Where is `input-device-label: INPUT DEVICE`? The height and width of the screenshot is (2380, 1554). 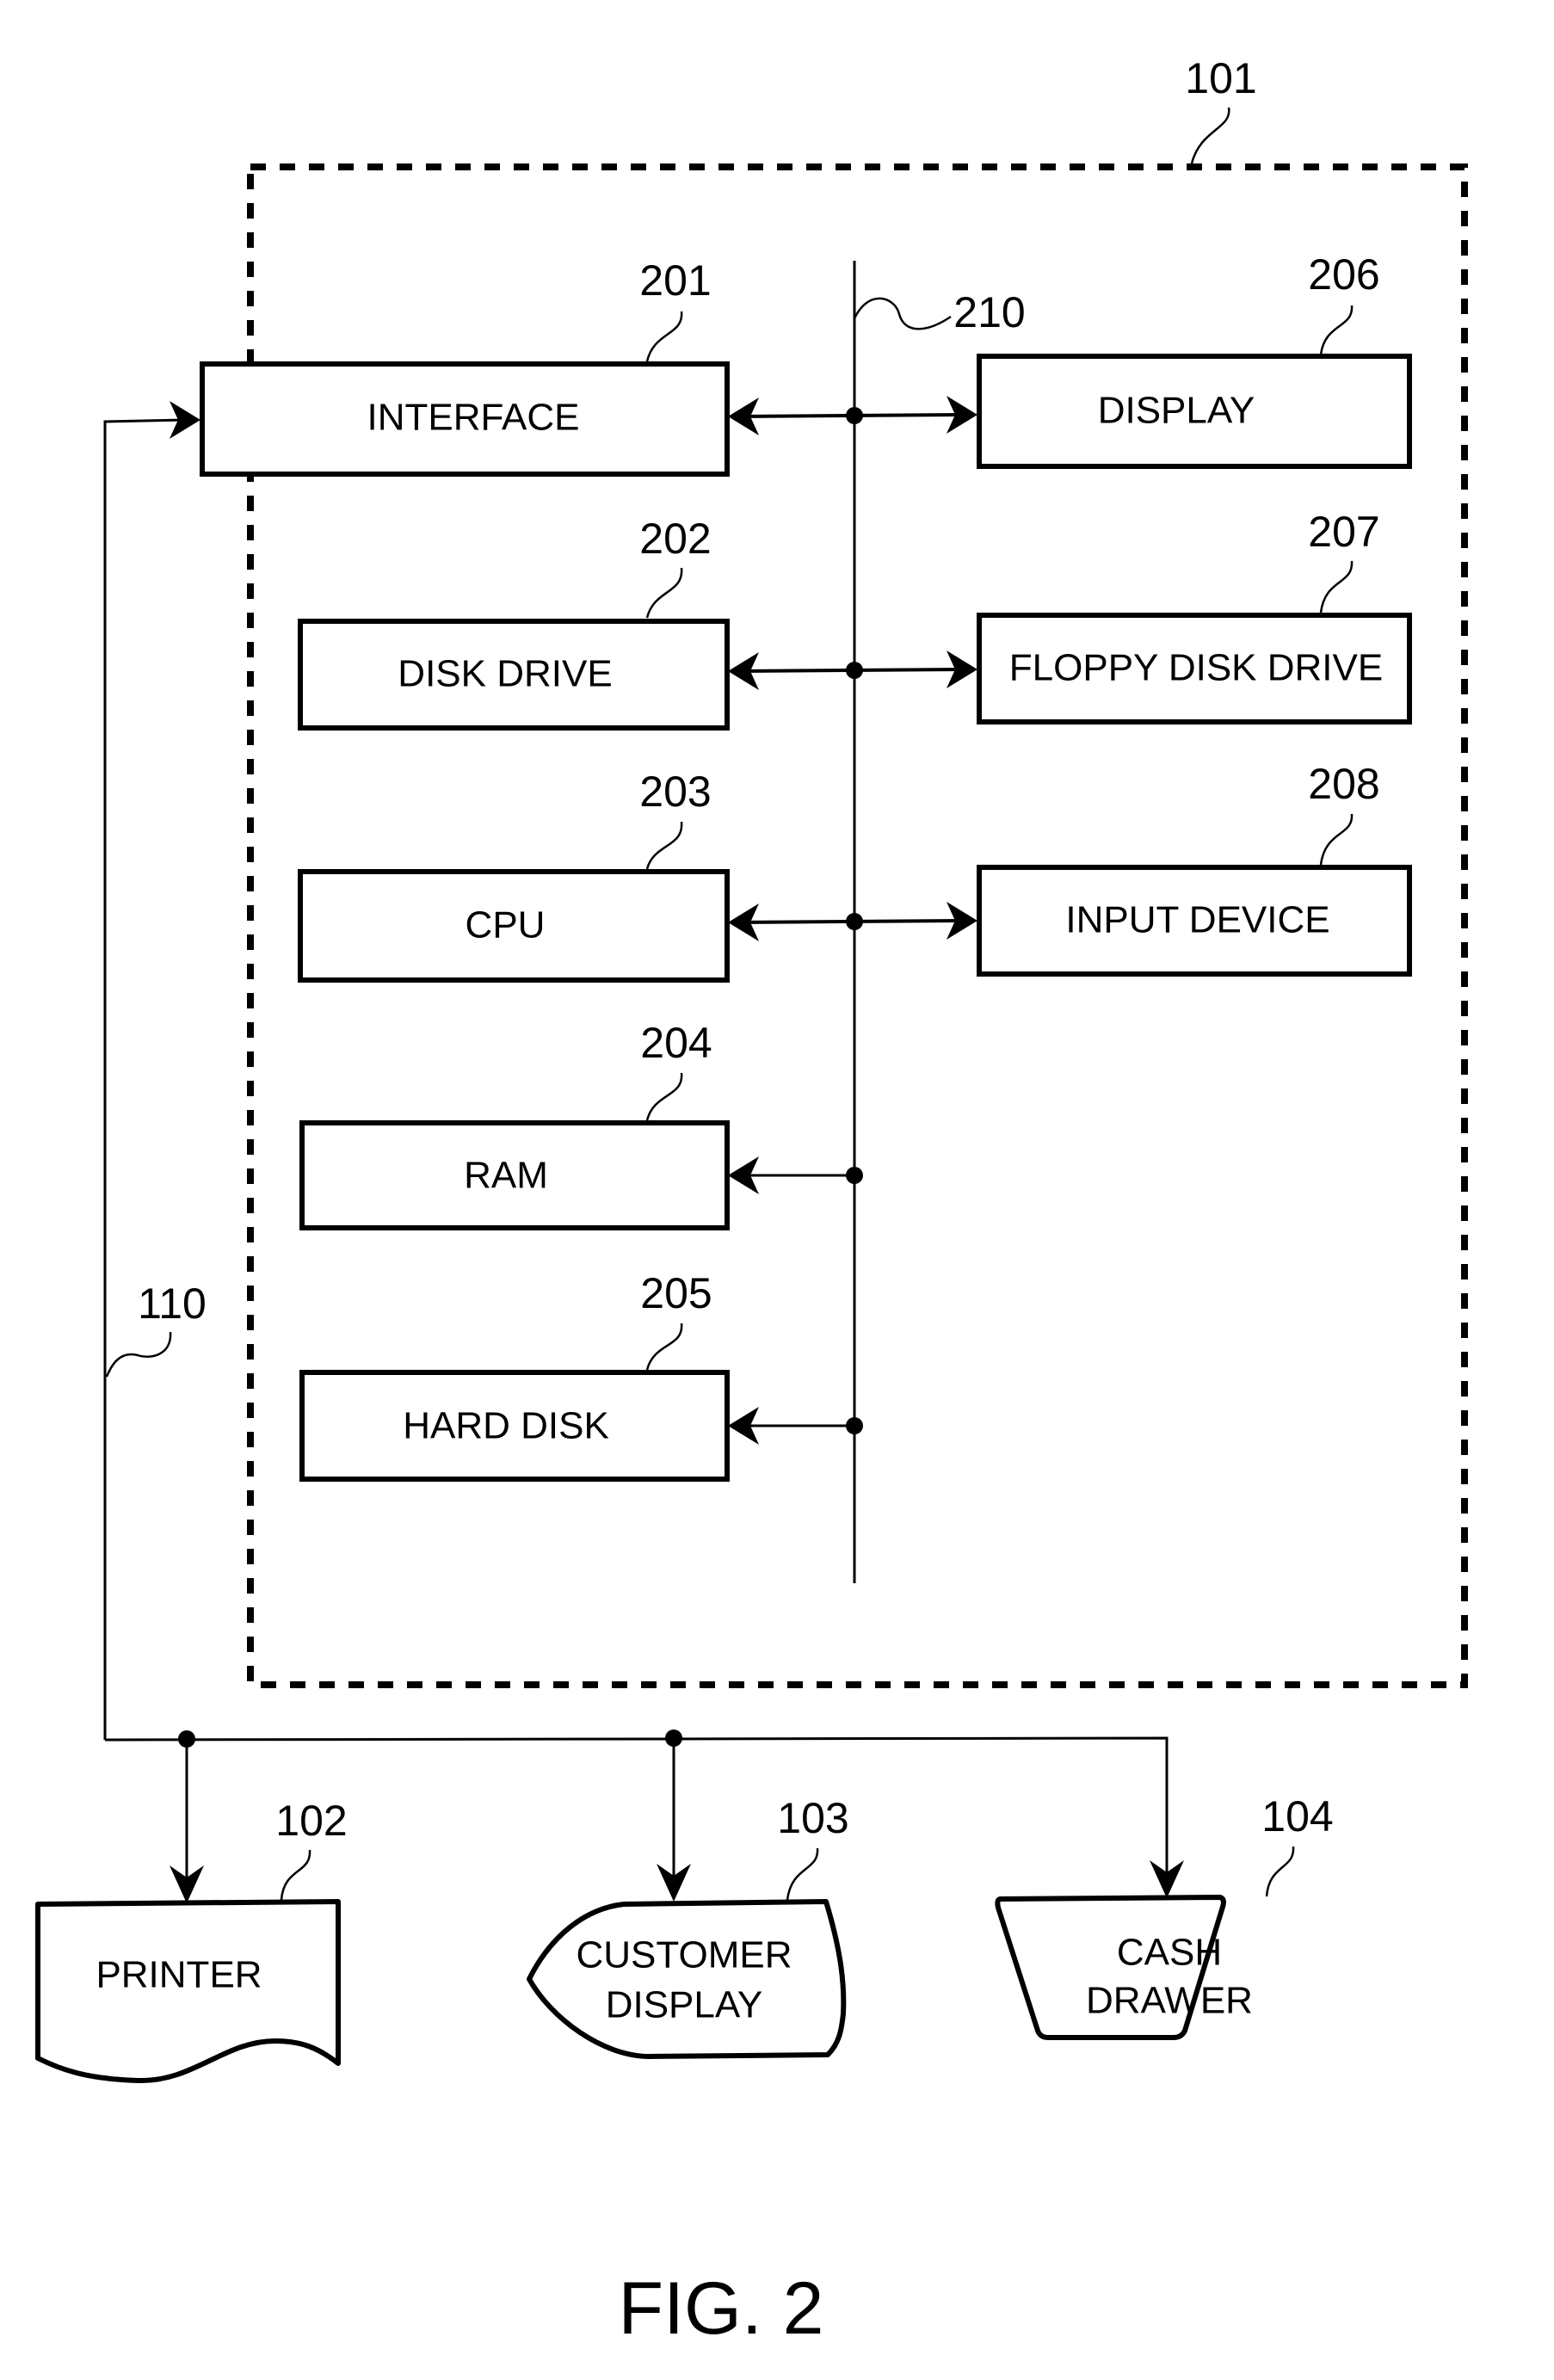 input-device-label: INPUT DEVICE is located at coordinates (1197, 920).